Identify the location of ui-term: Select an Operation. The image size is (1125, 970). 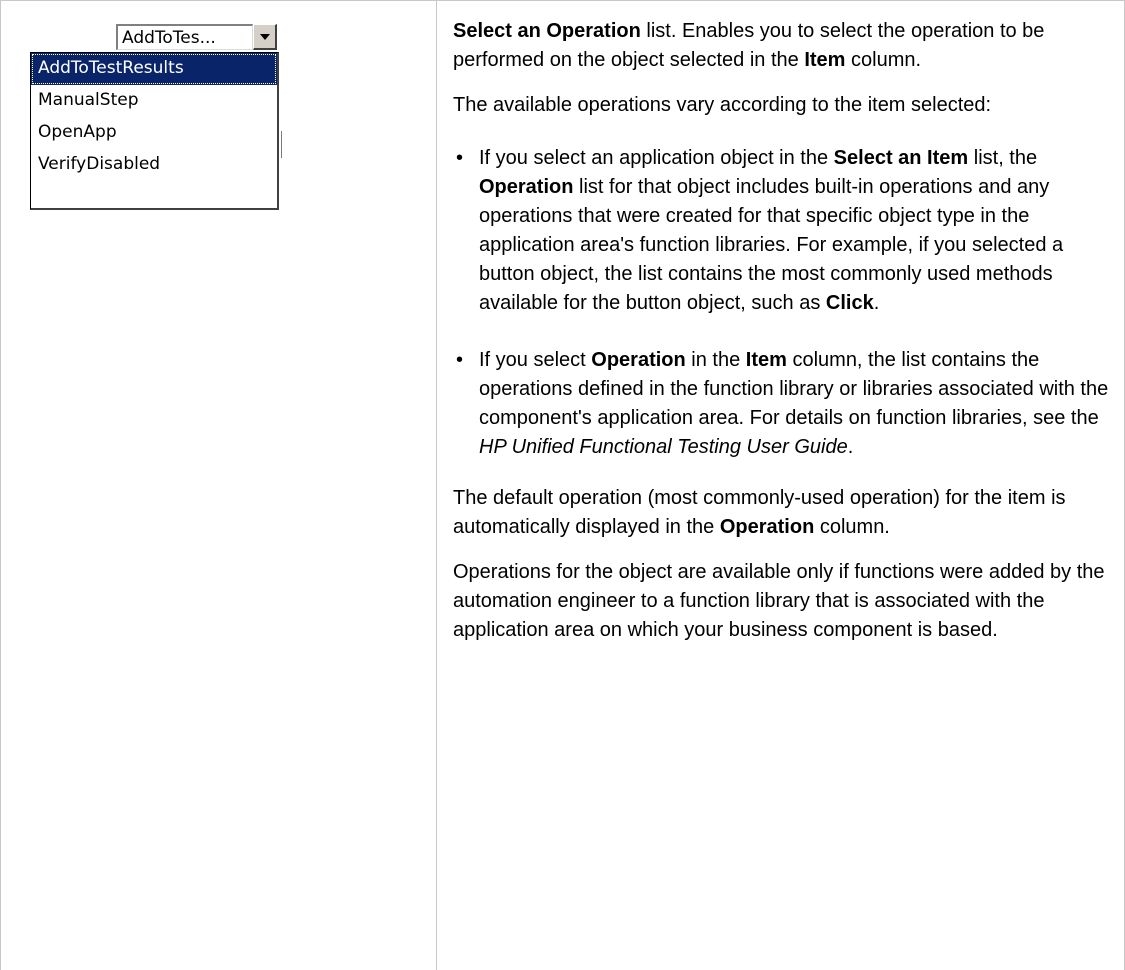
(547, 31).